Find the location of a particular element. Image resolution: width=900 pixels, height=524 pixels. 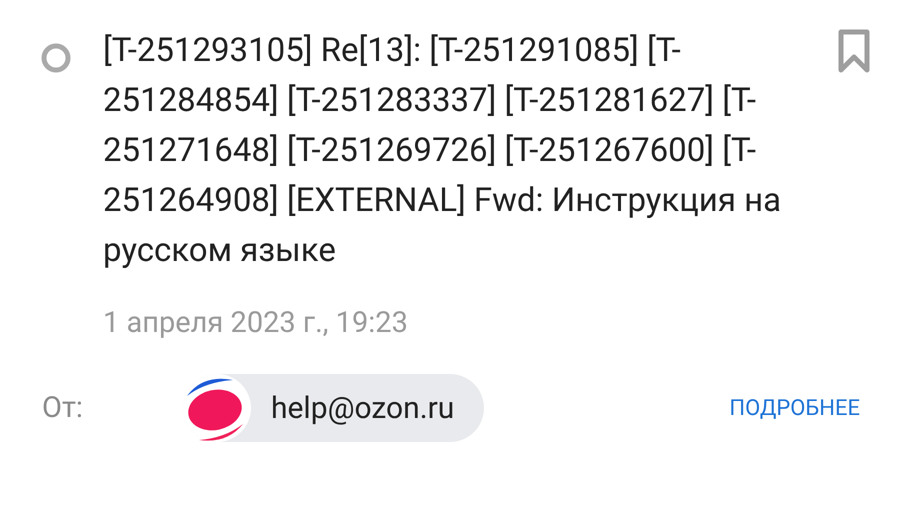

avatar-icon is located at coordinates (217, 408).